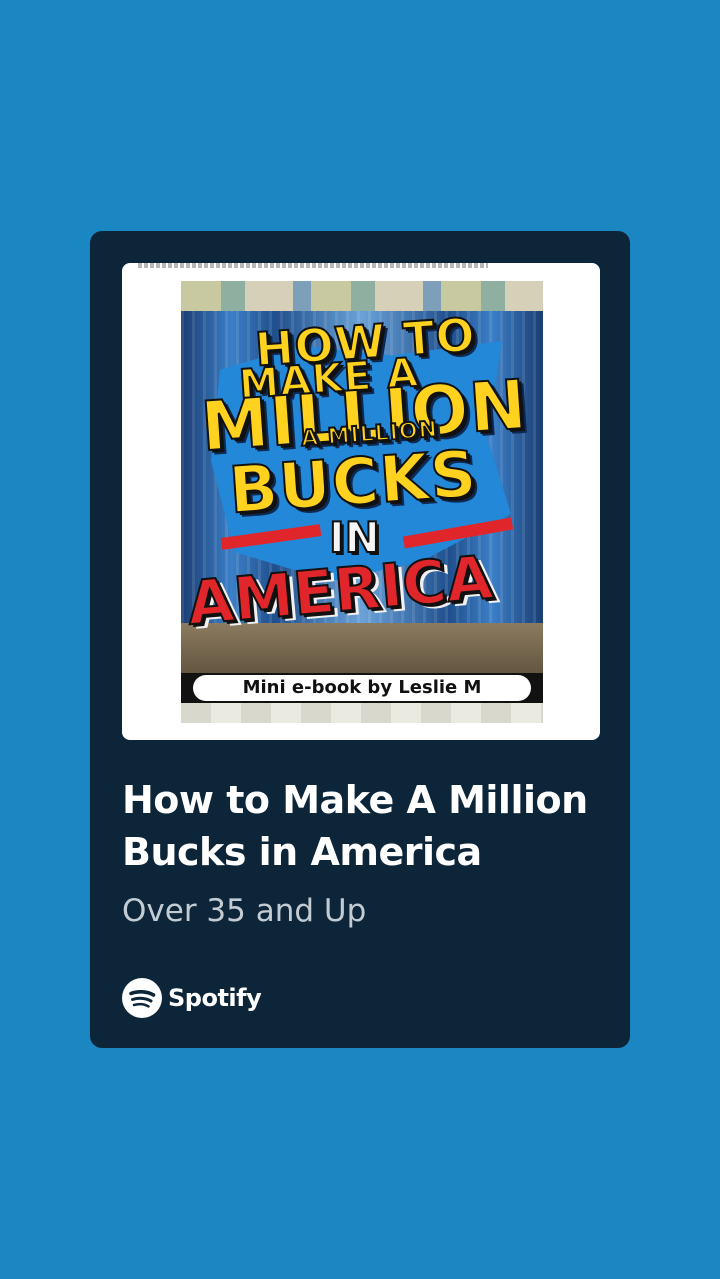  I want to click on spotify-wordmark: Spotify, so click(215, 998).